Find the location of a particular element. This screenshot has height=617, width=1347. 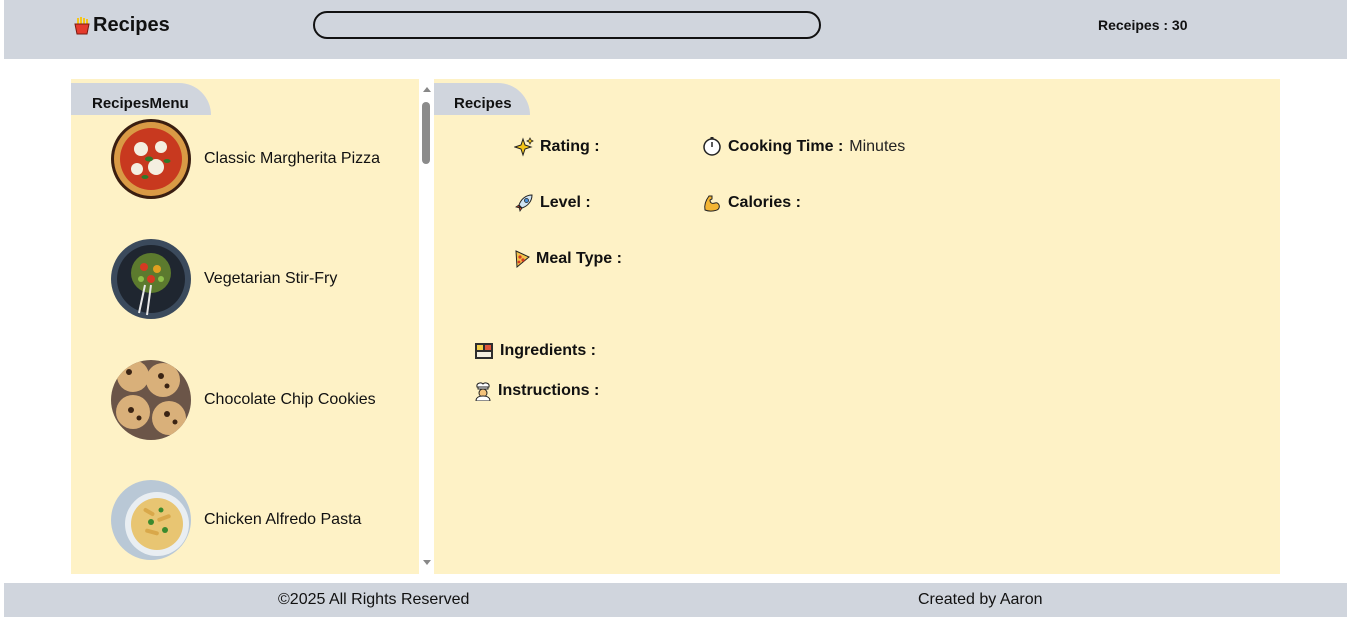

app-title: Recipes is located at coordinates (131, 25).